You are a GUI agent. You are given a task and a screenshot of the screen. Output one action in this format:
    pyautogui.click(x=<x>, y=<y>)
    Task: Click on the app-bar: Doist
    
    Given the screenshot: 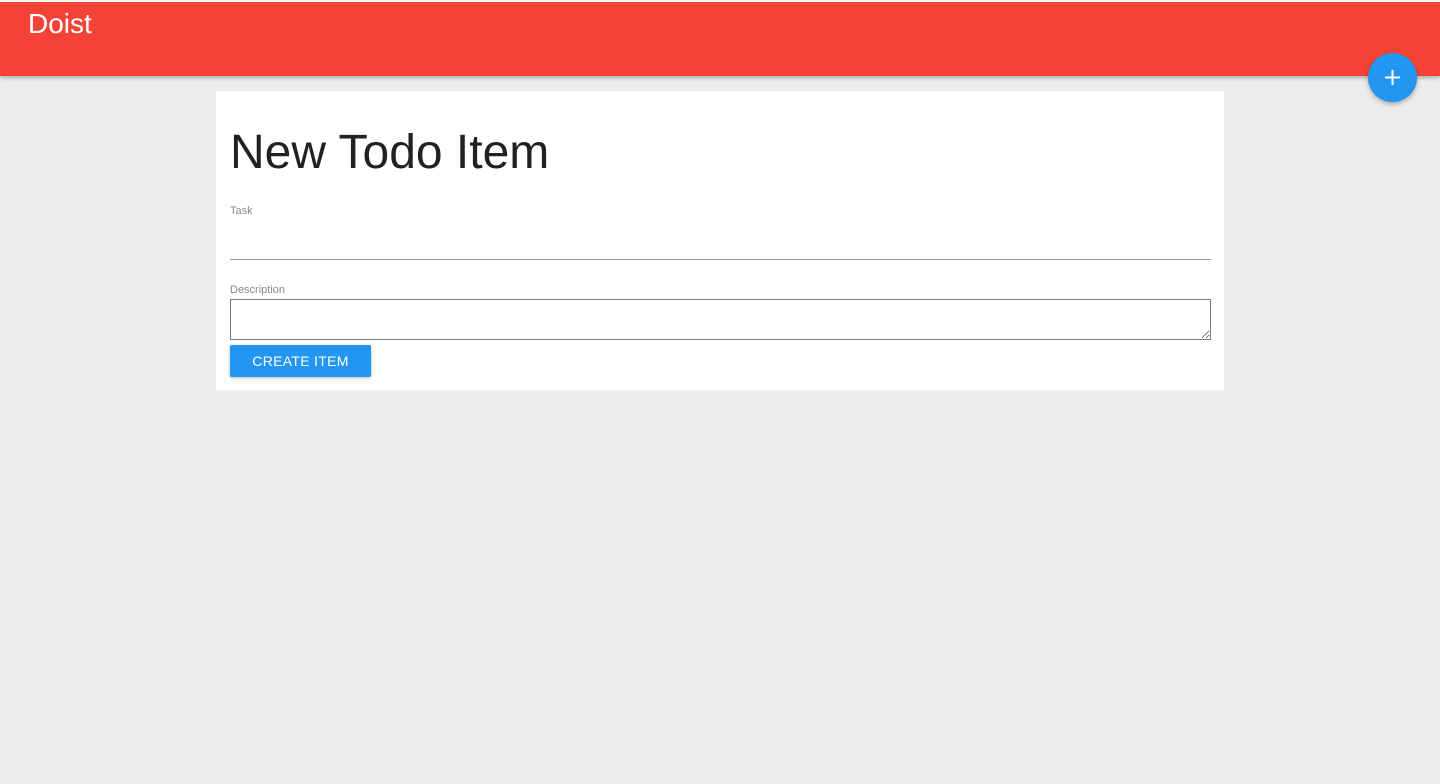 What is the action you would take?
    pyautogui.click(x=720, y=39)
    